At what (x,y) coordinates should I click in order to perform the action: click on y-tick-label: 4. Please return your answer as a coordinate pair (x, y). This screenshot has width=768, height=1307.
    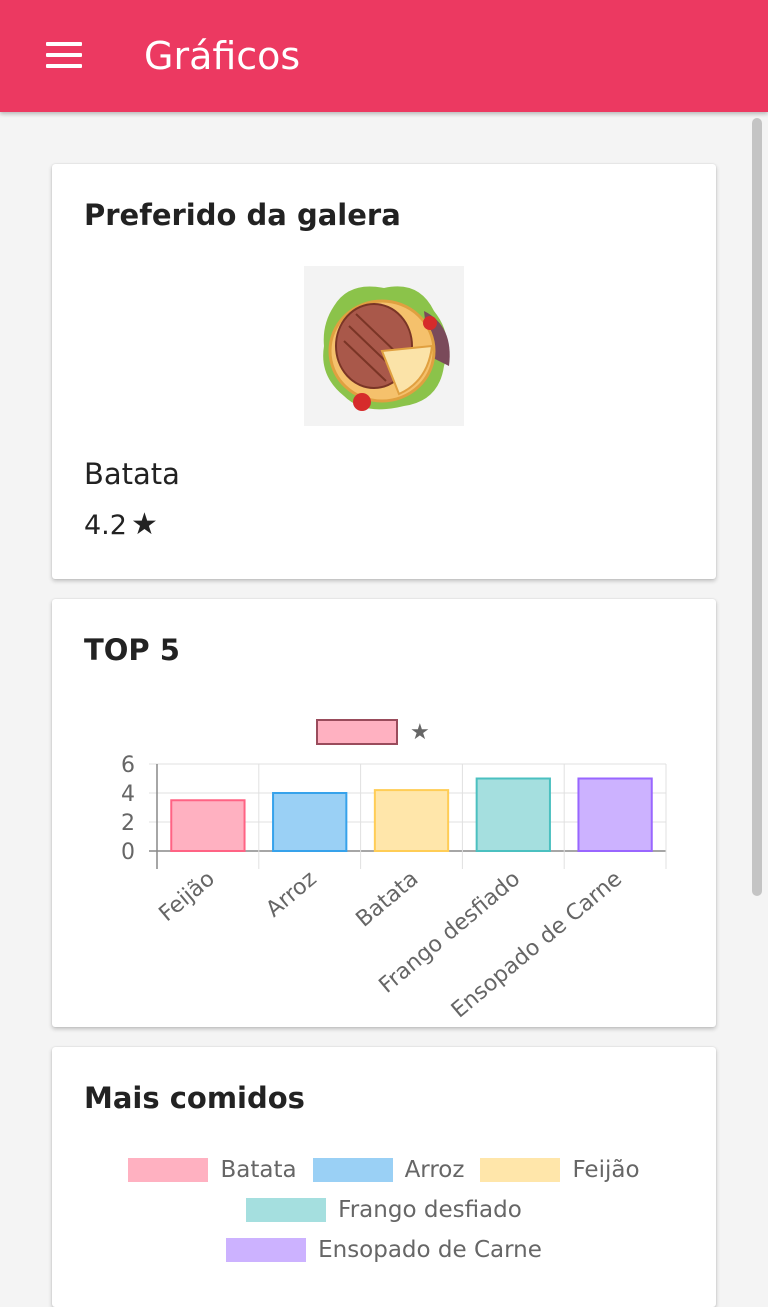
    Looking at the image, I should click on (128, 794).